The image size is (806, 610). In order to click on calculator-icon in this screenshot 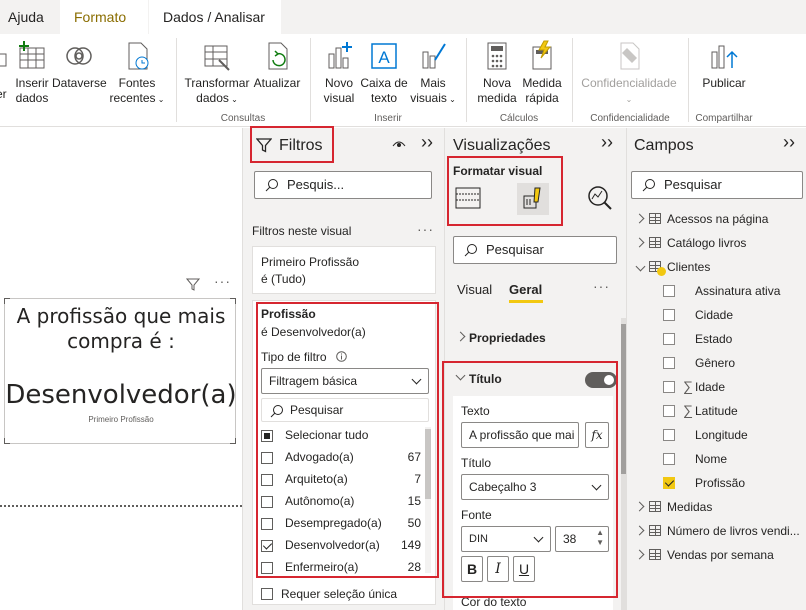, I will do `click(497, 56)`.